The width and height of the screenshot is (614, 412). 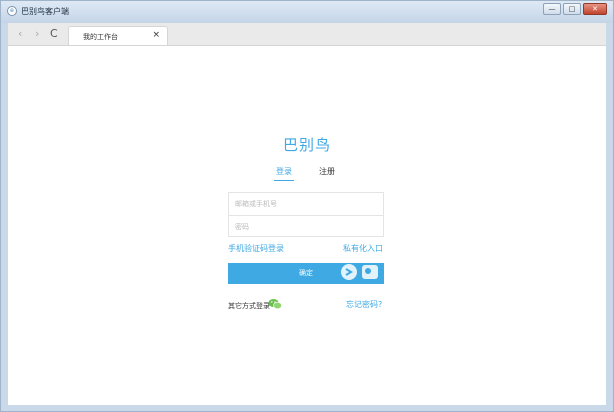 I want to click on forgot-password-link: 忘记密码?, so click(x=364, y=304).